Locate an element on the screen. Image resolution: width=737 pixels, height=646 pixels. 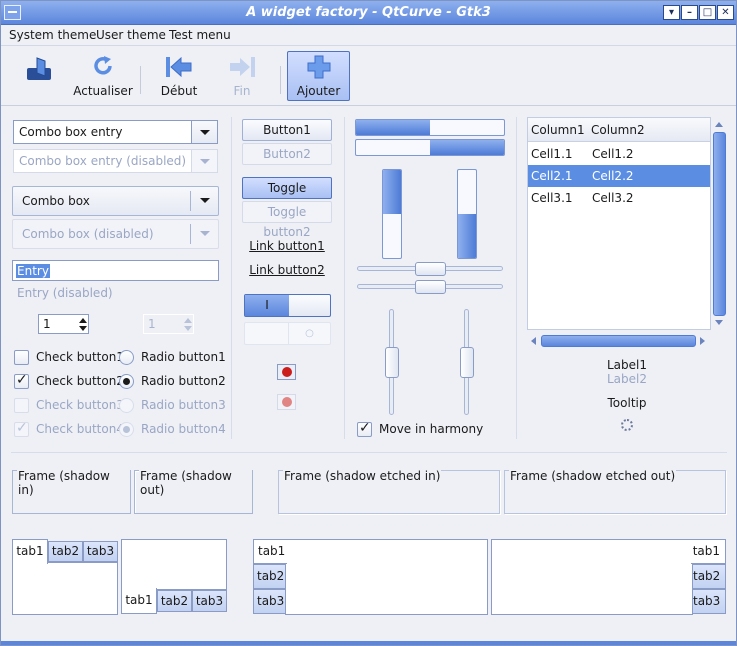
table-cell: Cell3.2 is located at coordinates (613, 198).